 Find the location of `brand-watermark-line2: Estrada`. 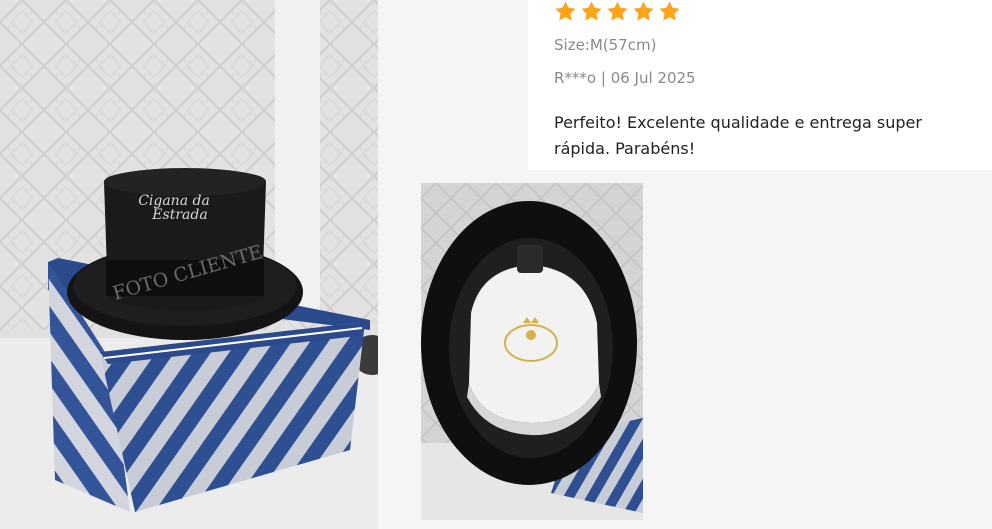

brand-watermark-line2: Estrada is located at coordinates (179, 215).